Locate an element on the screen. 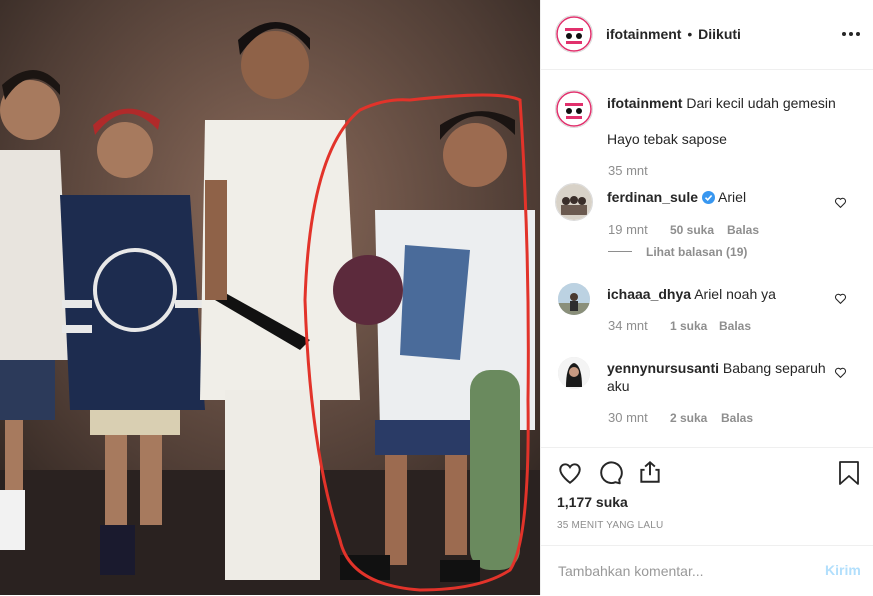 Image resolution: width=873 pixels, height=596 pixels. likes-count: 1,177 suka is located at coordinates (592, 502).